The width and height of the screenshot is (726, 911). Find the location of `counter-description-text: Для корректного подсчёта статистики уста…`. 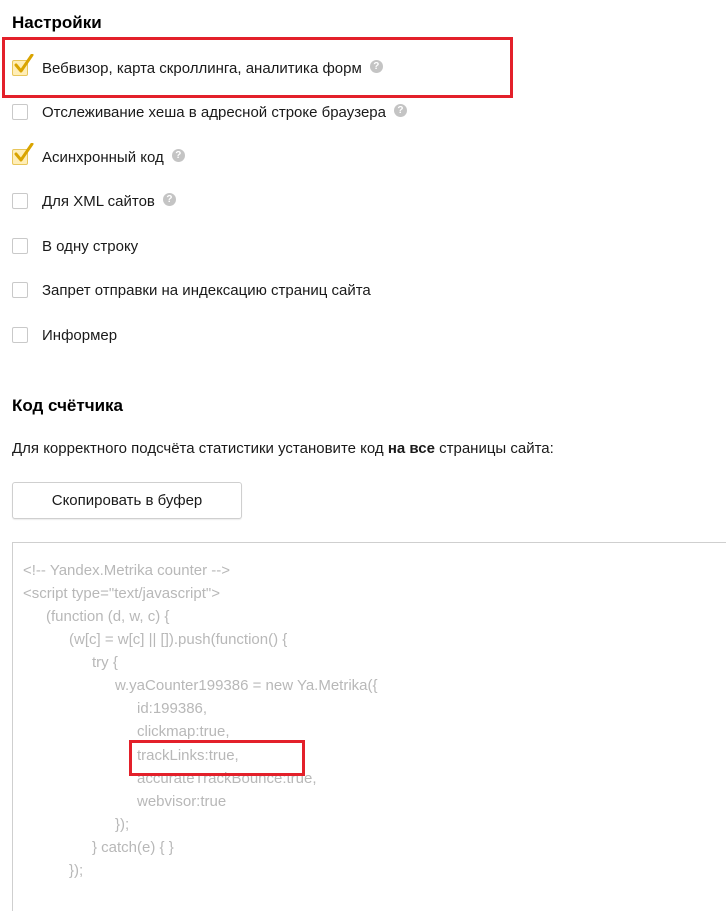

counter-description-text: Для корректного подсчёта статистики уста… is located at coordinates (200, 448).